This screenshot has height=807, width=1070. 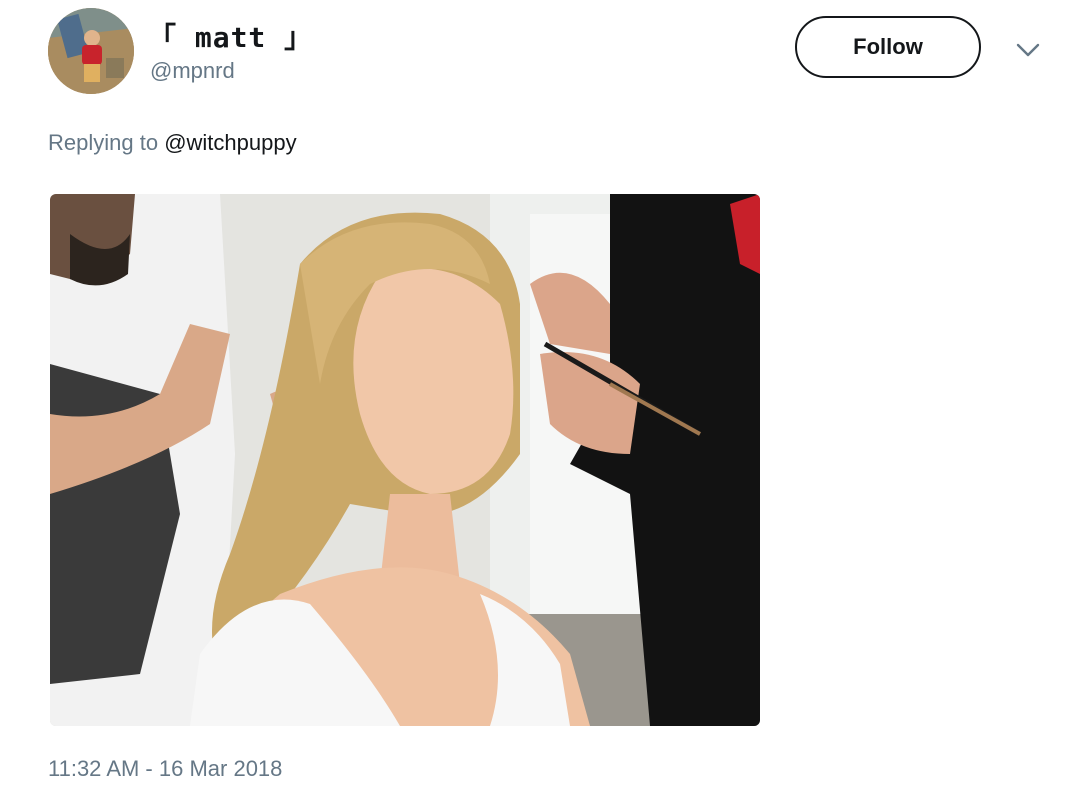 I want to click on timestamp: 11:32 AM - 16 Mar 2018, so click(x=165, y=769).